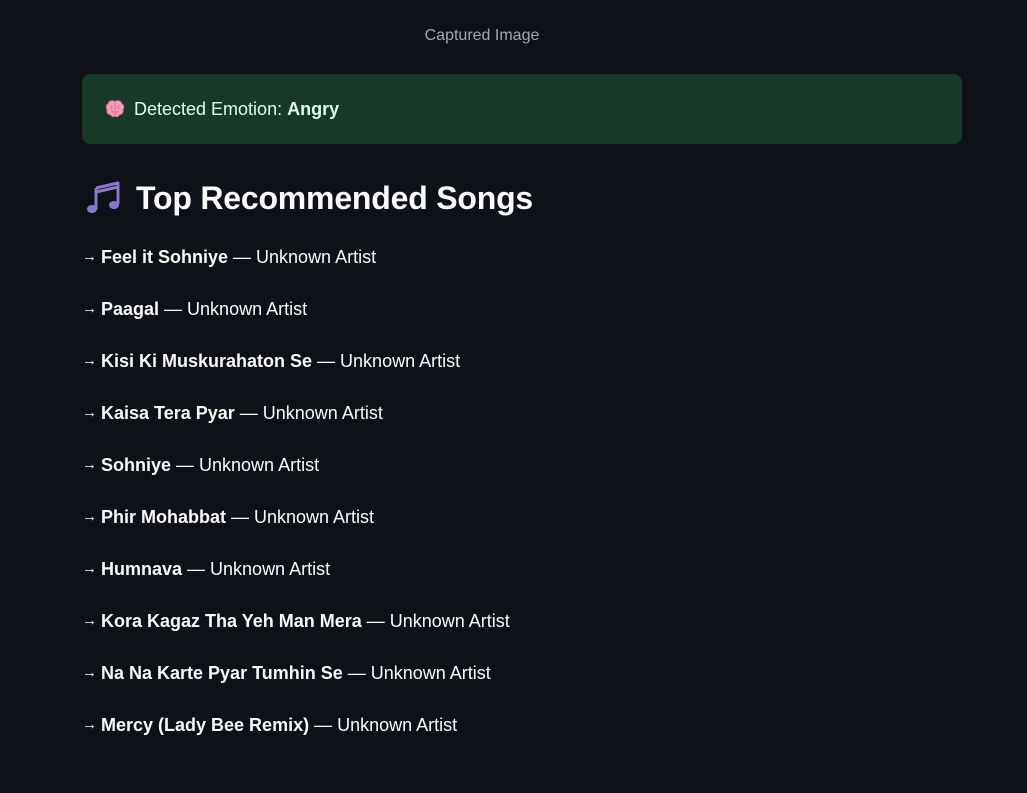 Image resolution: width=1027 pixels, height=793 pixels. Describe the element at coordinates (313, 108) in the screenshot. I see `emotion-value: Angry` at that location.